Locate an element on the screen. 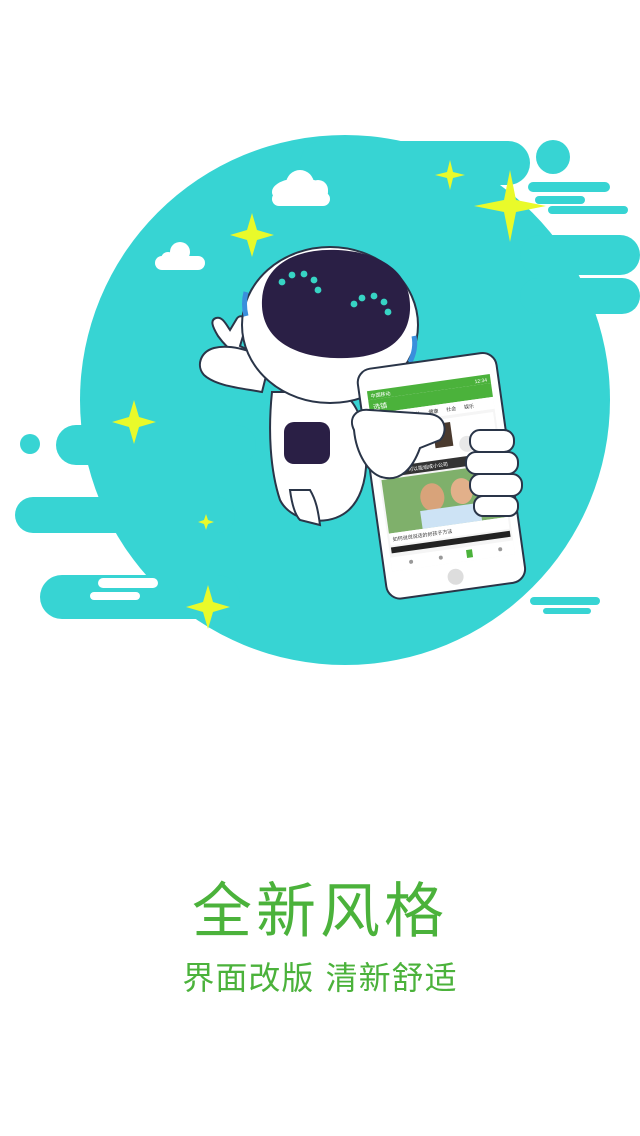  teal-streaks-bottom is located at coordinates (565, 605).